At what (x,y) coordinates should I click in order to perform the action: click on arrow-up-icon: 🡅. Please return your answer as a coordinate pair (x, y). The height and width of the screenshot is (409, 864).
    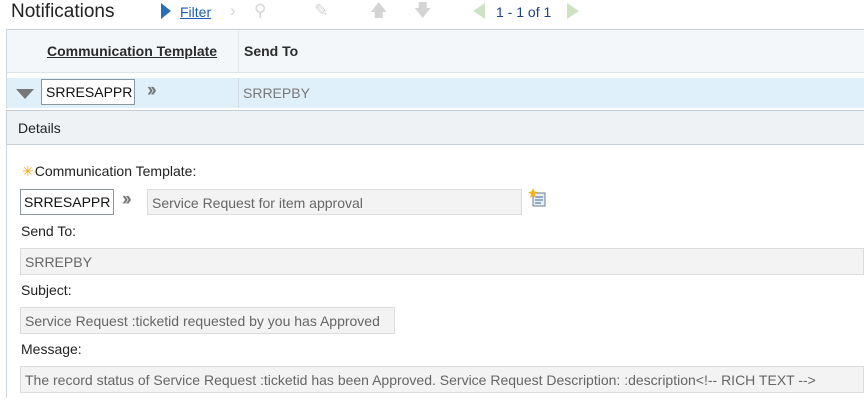
    Looking at the image, I should click on (378, 11).